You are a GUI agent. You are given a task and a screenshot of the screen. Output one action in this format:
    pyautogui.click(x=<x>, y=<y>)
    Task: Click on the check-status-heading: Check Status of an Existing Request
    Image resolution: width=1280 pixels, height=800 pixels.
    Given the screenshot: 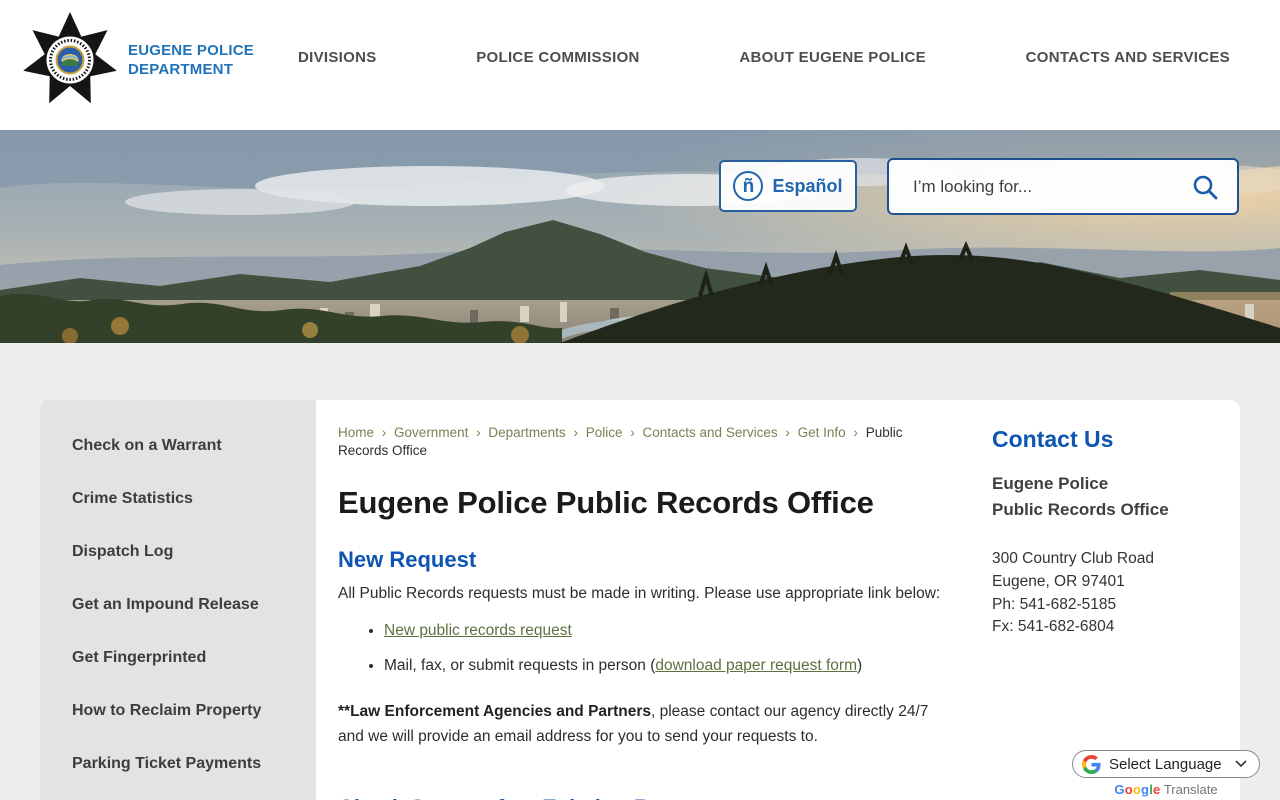 What is the action you would take?
    pyautogui.click(x=642, y=797)
    